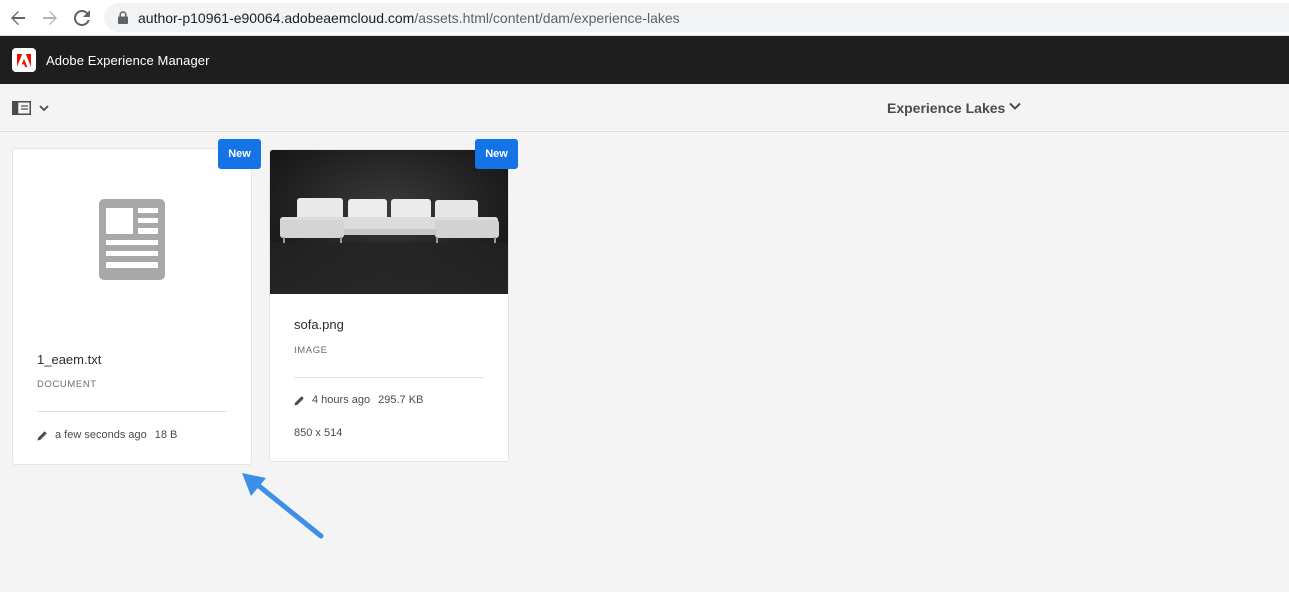 Image resolution: width=1289 pixels, height=592 pixels. I want to click on chevron-down-icon, so click(44, 107).